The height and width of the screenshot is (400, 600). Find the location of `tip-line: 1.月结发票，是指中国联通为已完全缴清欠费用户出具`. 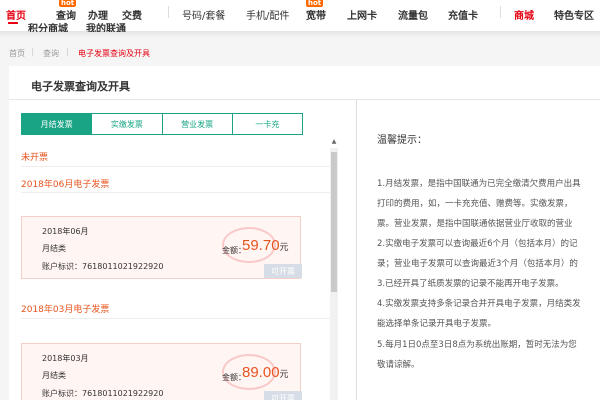

tip-line: 1.月结发票，是指中国联通为已完全缴清欠费用户出具 is located at coordinates (479, 184).